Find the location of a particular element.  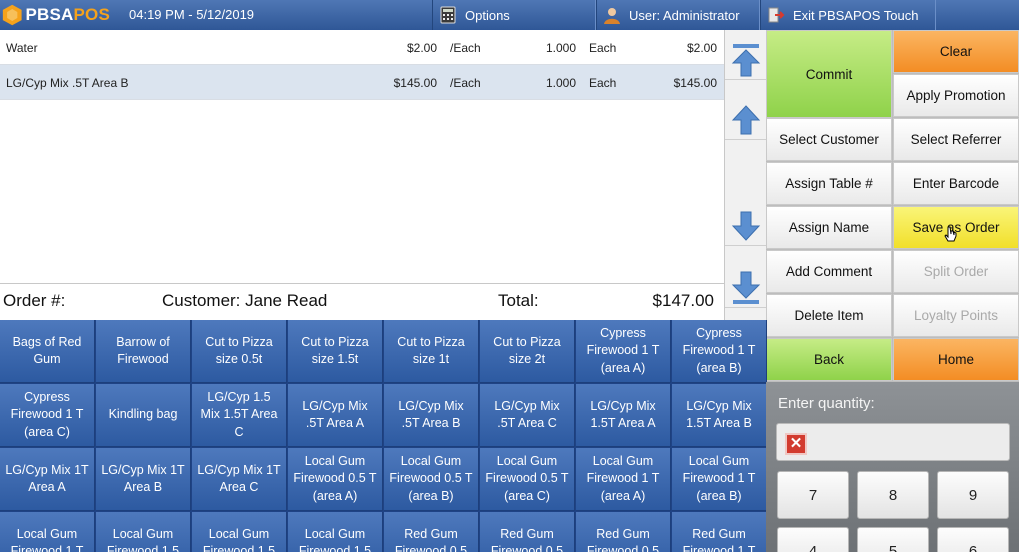

total-value: $147.00 is located at coordinates (683, 300).